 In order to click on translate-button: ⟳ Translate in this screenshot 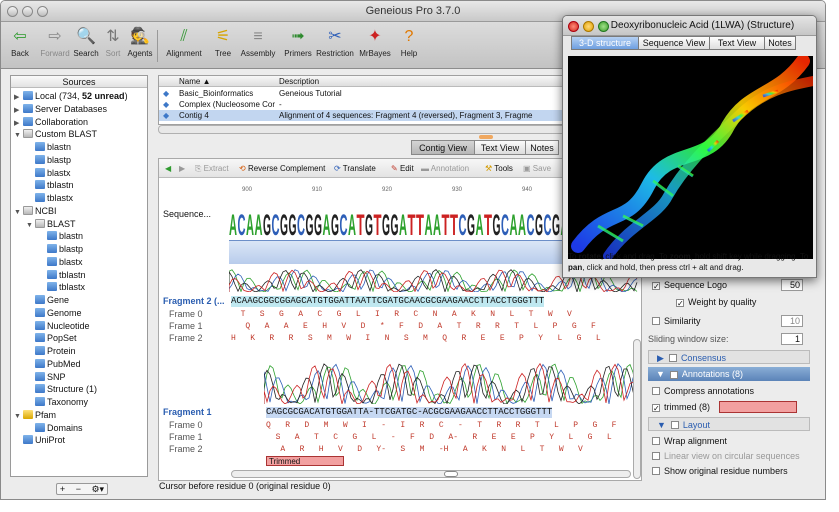, I will do `click(355, 168)`.